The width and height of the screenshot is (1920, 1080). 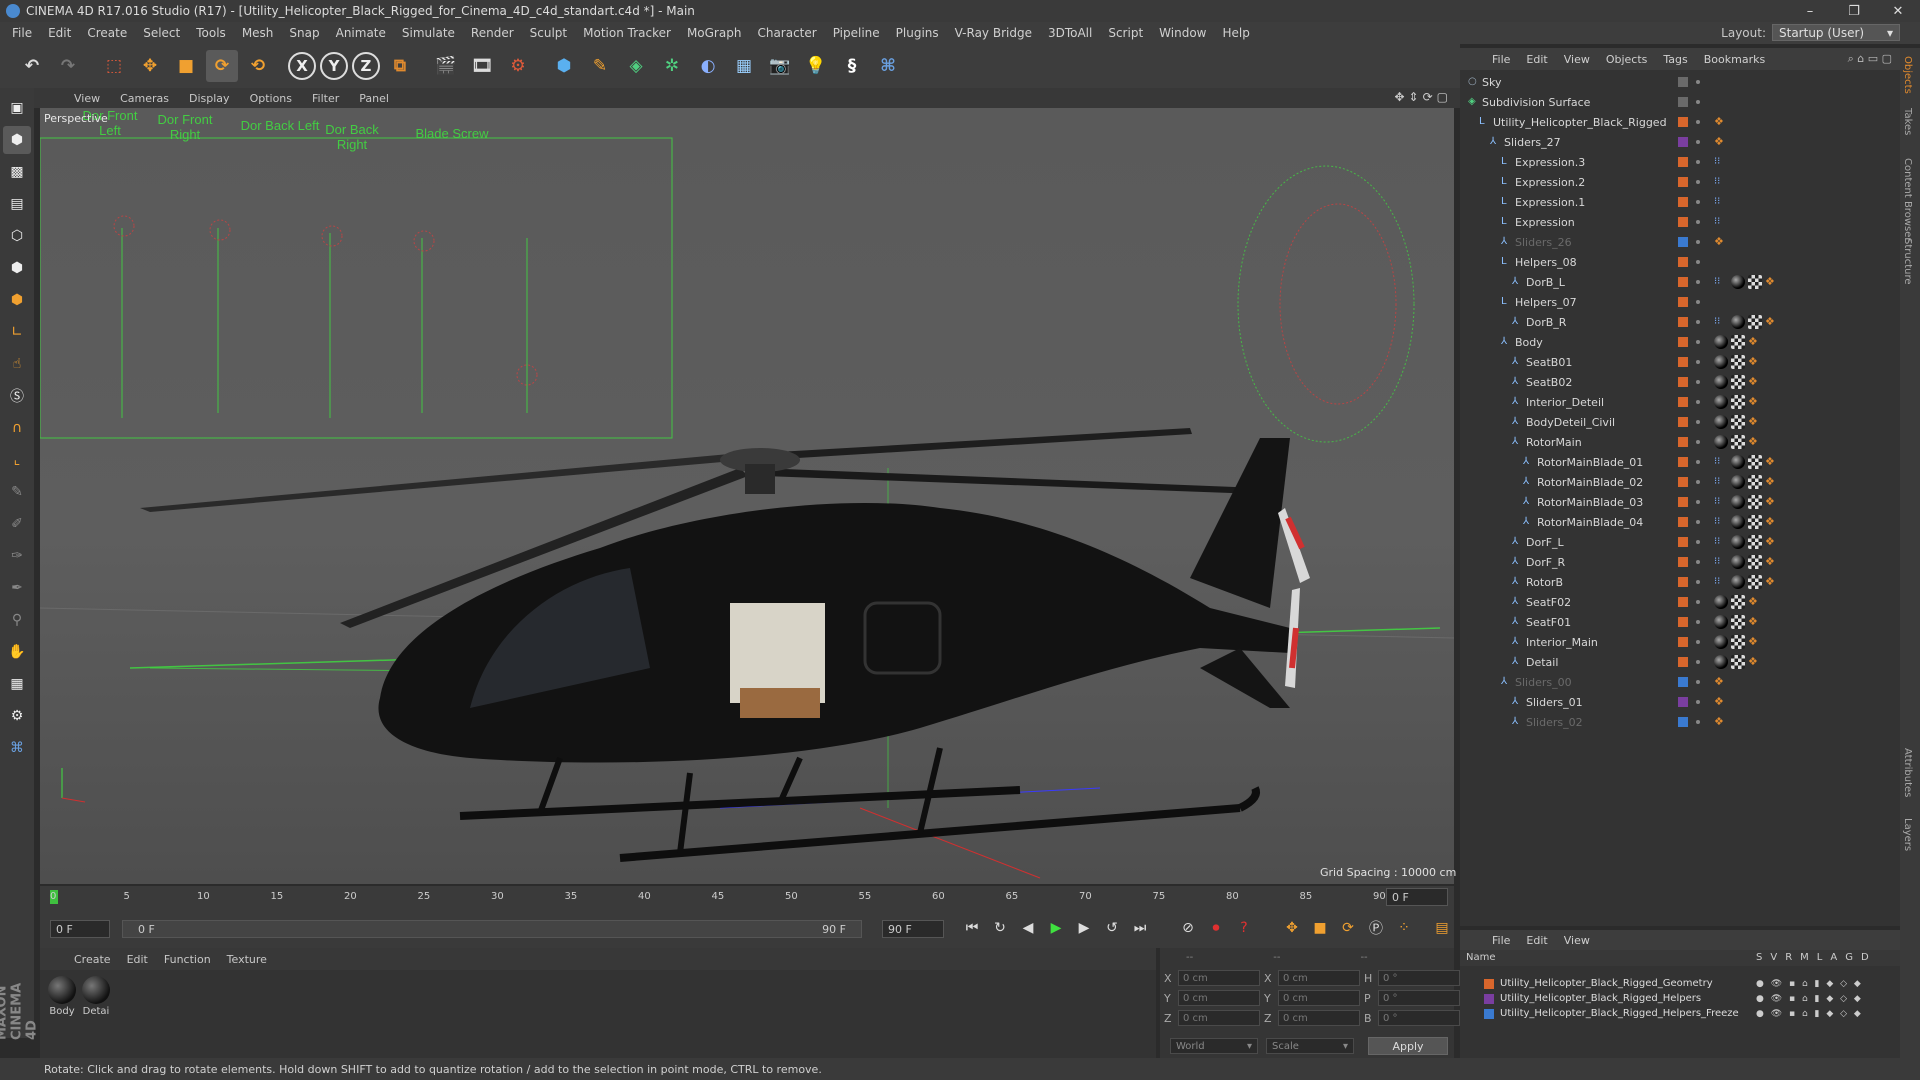 What do you see at coordinates (17, 716) in the screenshot?
I see `solo-icon: ⚙` at bounding box center [17, 716].